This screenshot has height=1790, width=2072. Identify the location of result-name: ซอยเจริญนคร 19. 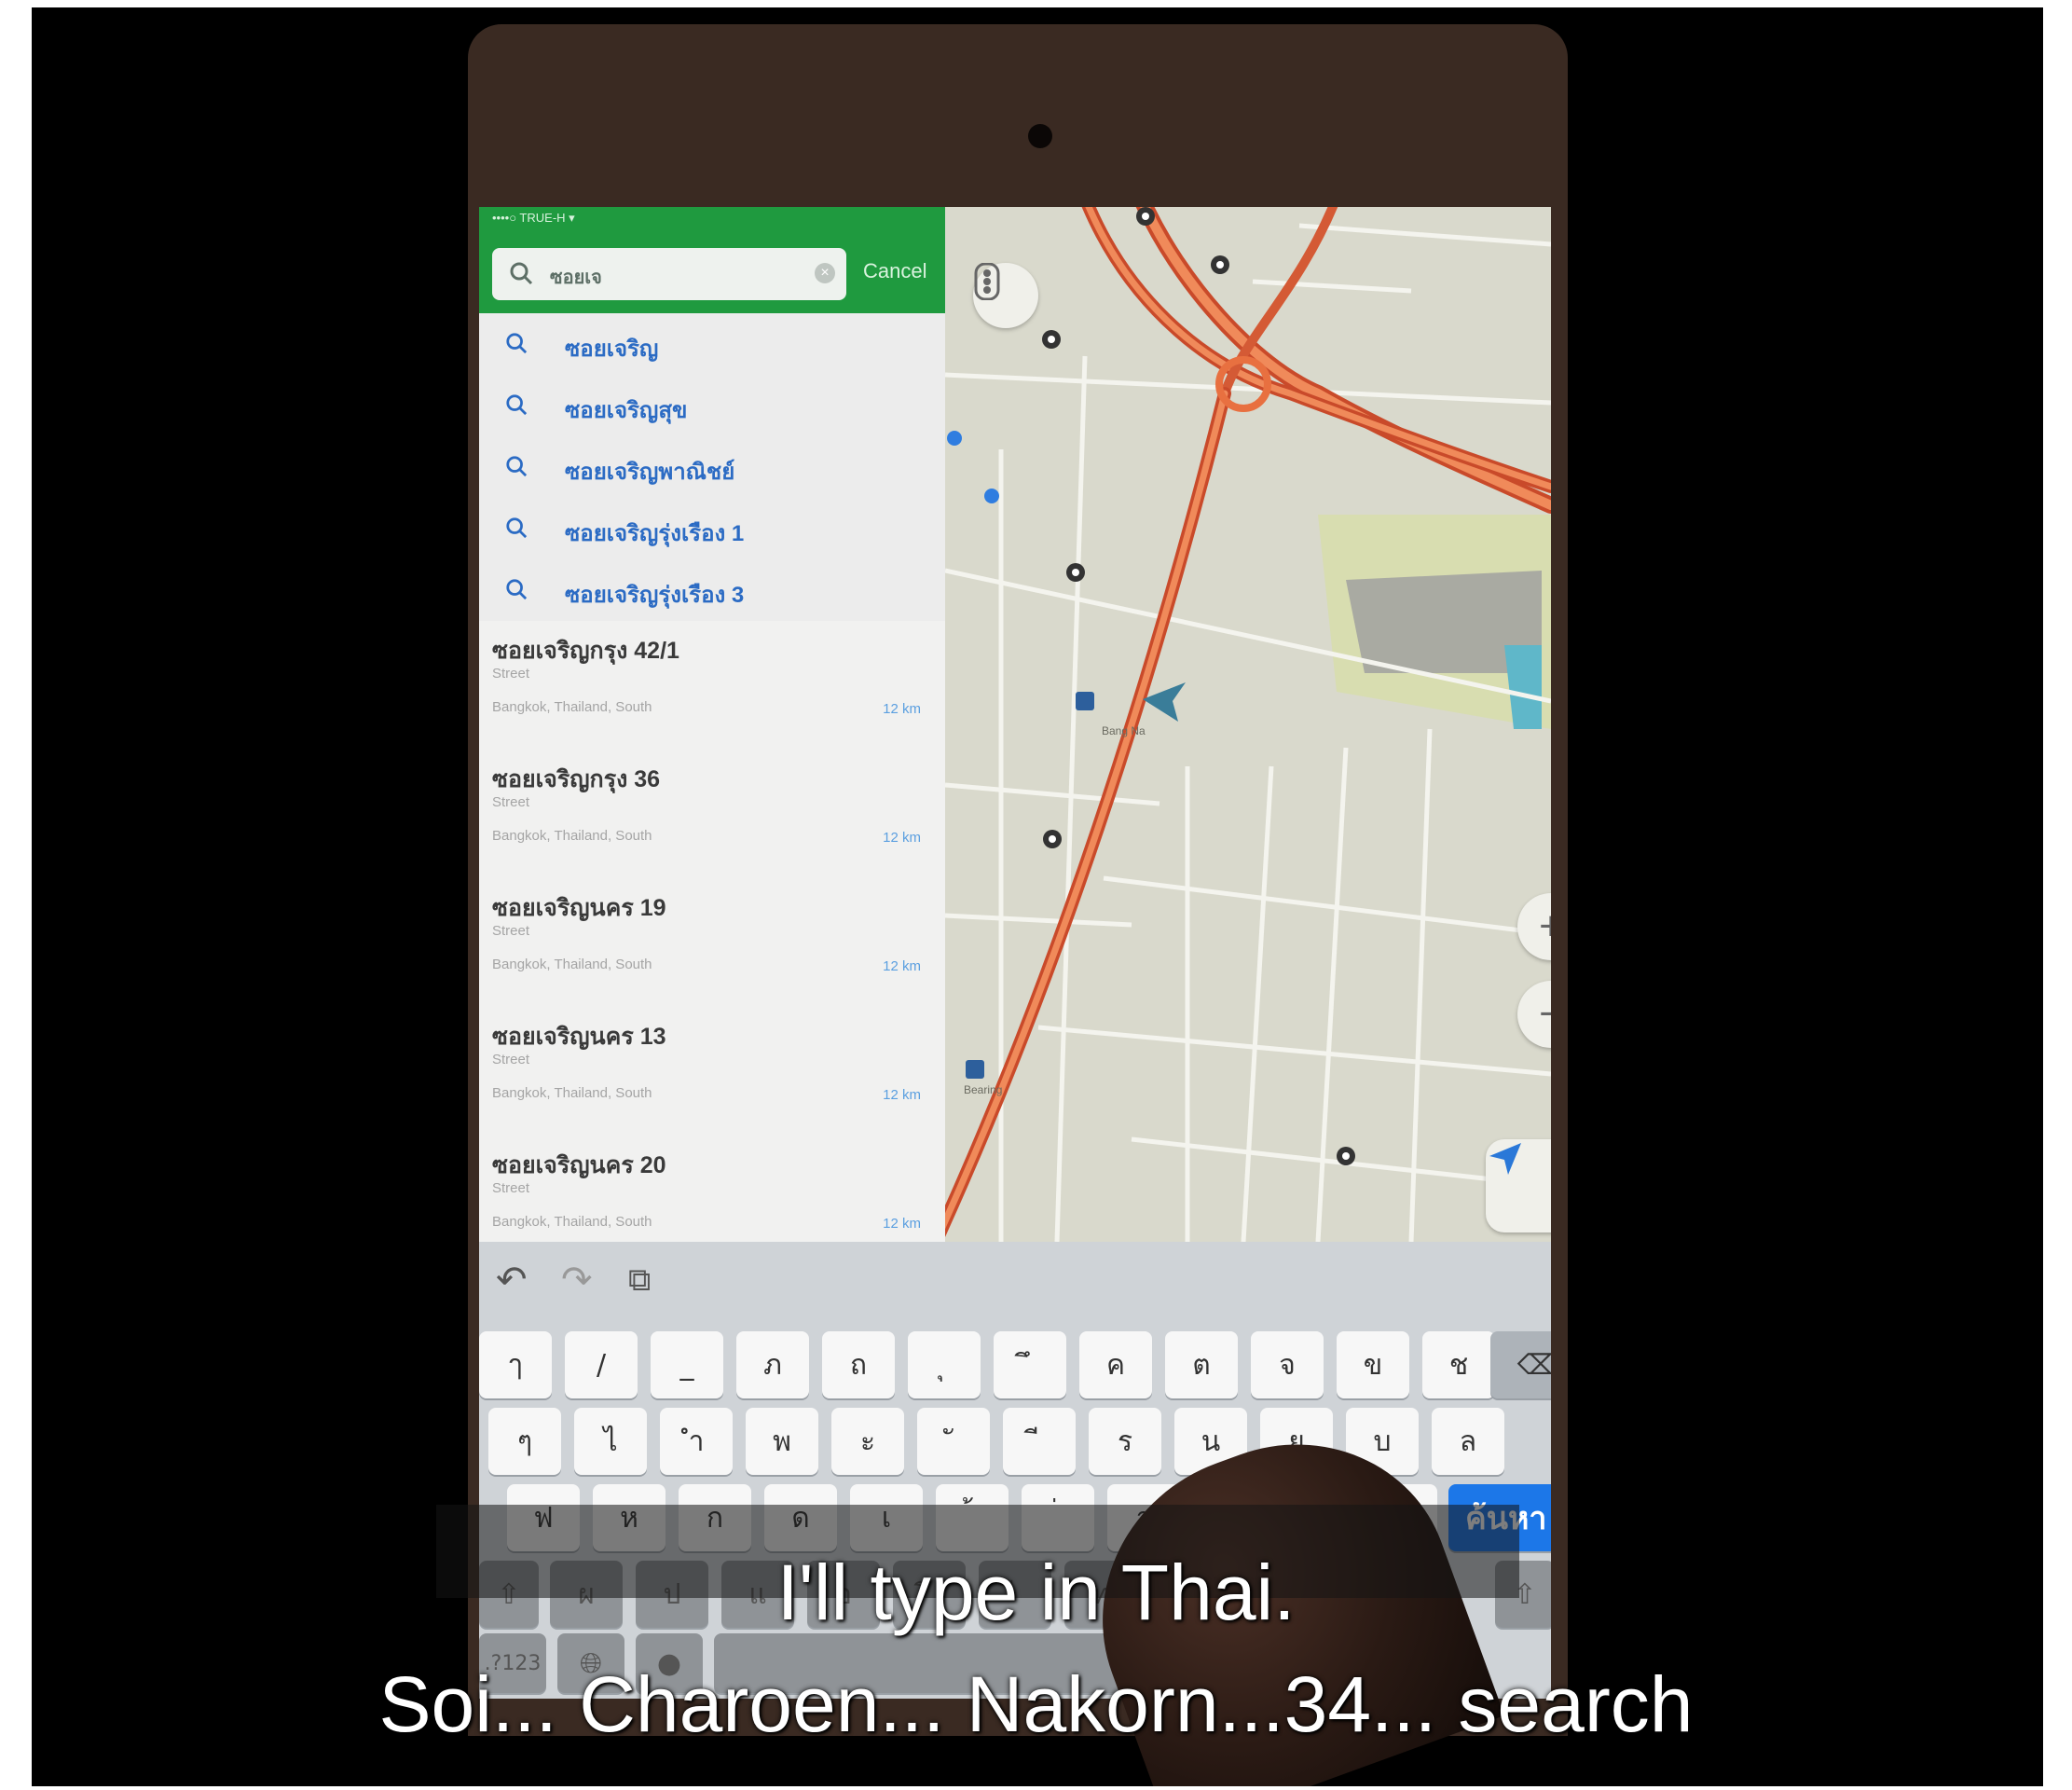
(579, 908).